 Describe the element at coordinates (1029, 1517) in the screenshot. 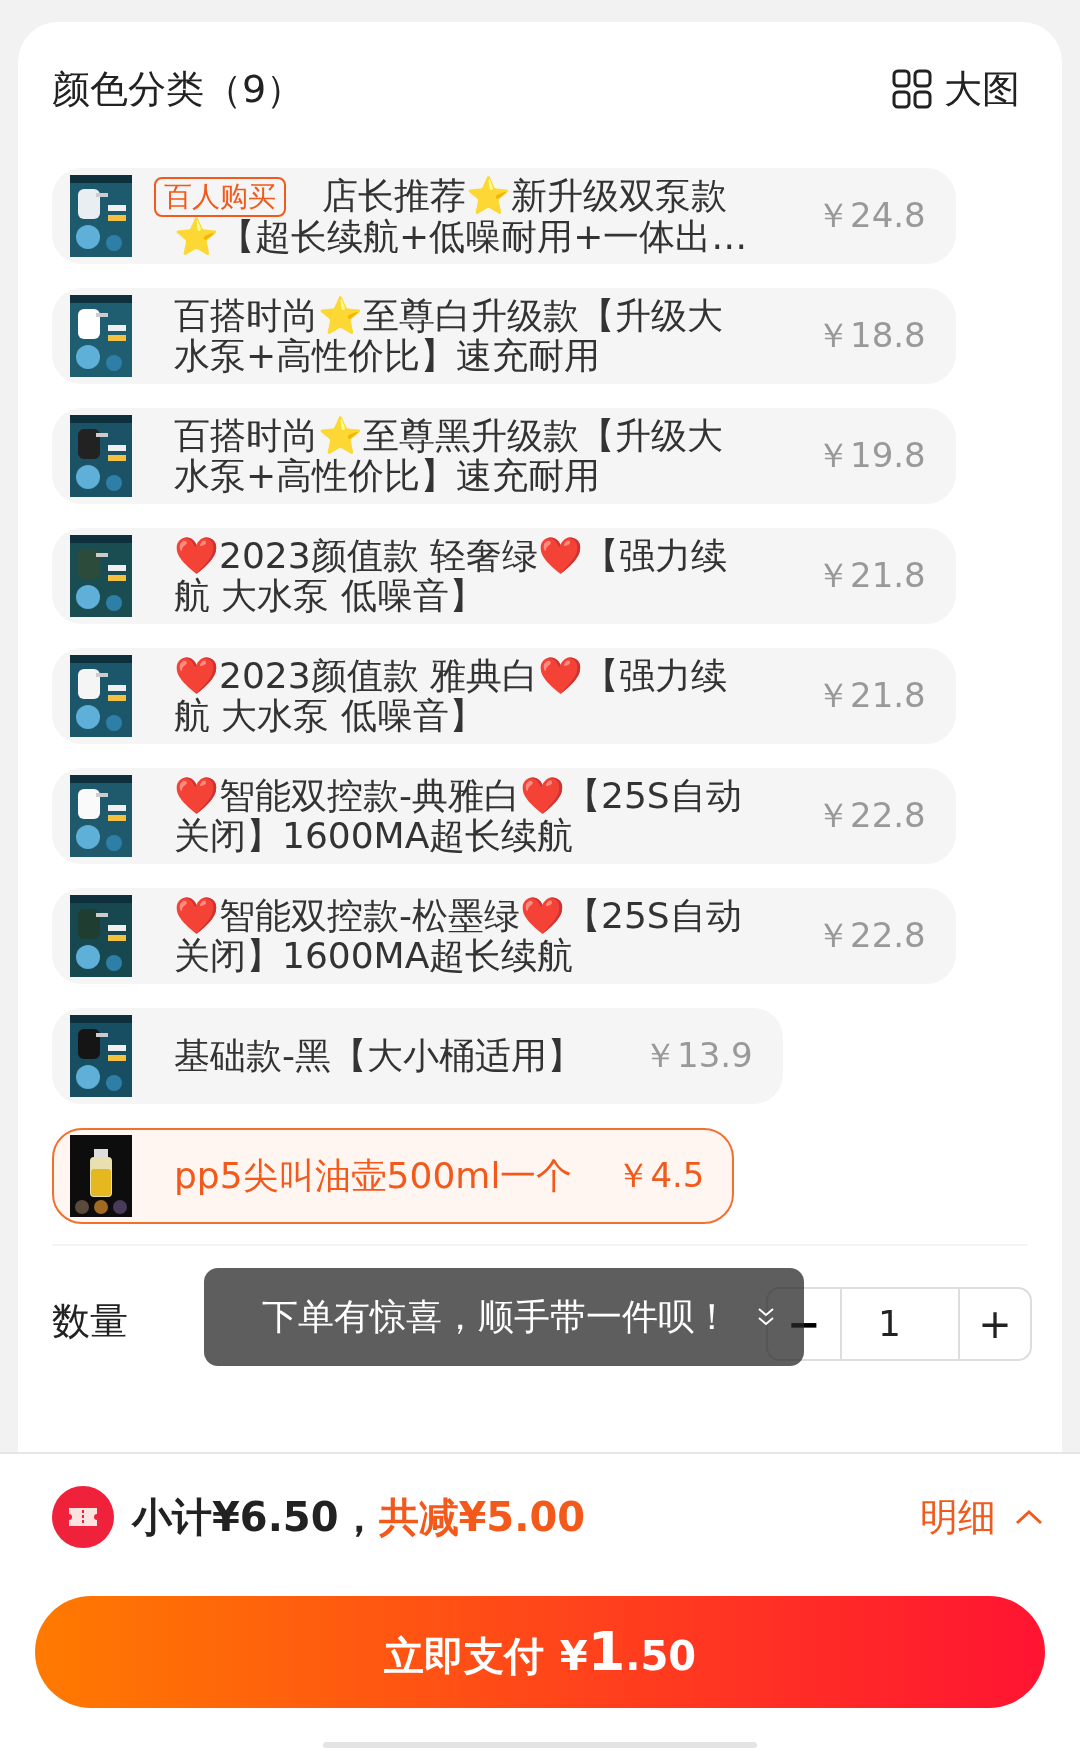

I see `chevron-up-icon` at that location.